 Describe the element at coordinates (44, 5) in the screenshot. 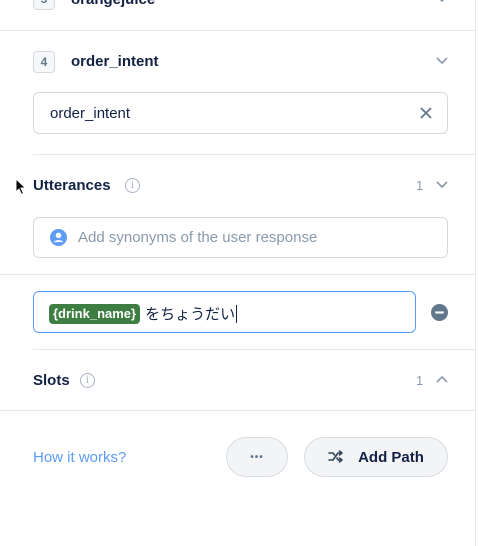

I see `item-number-badge: 5` at that location.